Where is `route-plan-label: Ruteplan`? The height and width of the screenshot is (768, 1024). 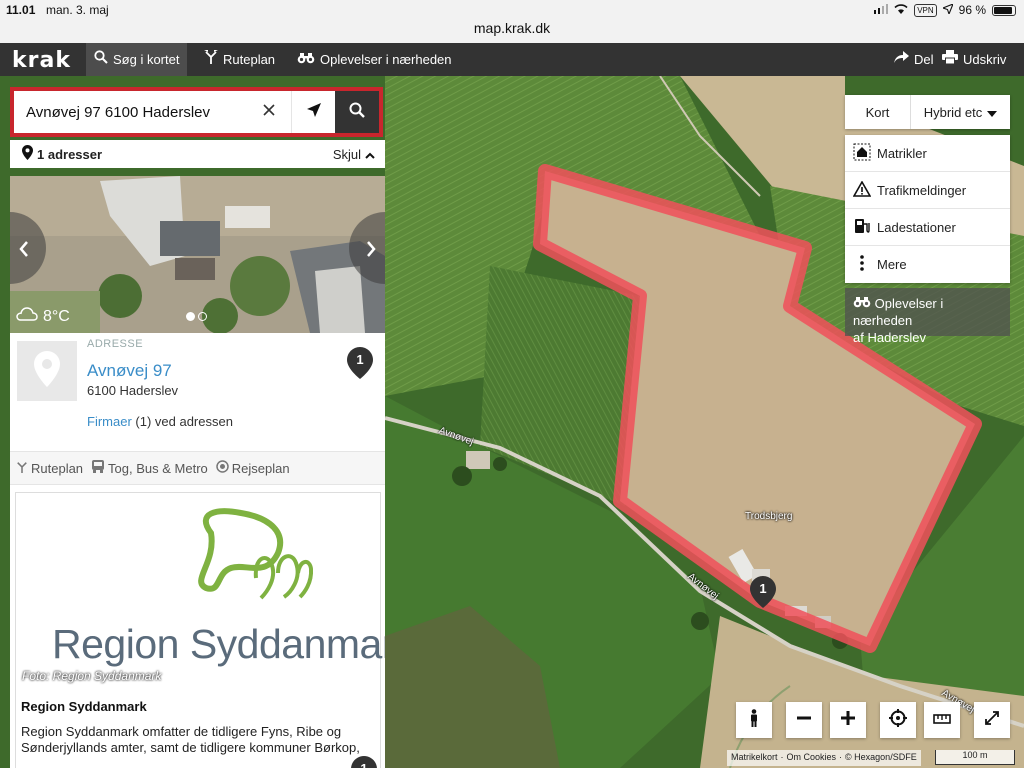 route-plan-label: Ruteplan is located at coordinates (57, 468).